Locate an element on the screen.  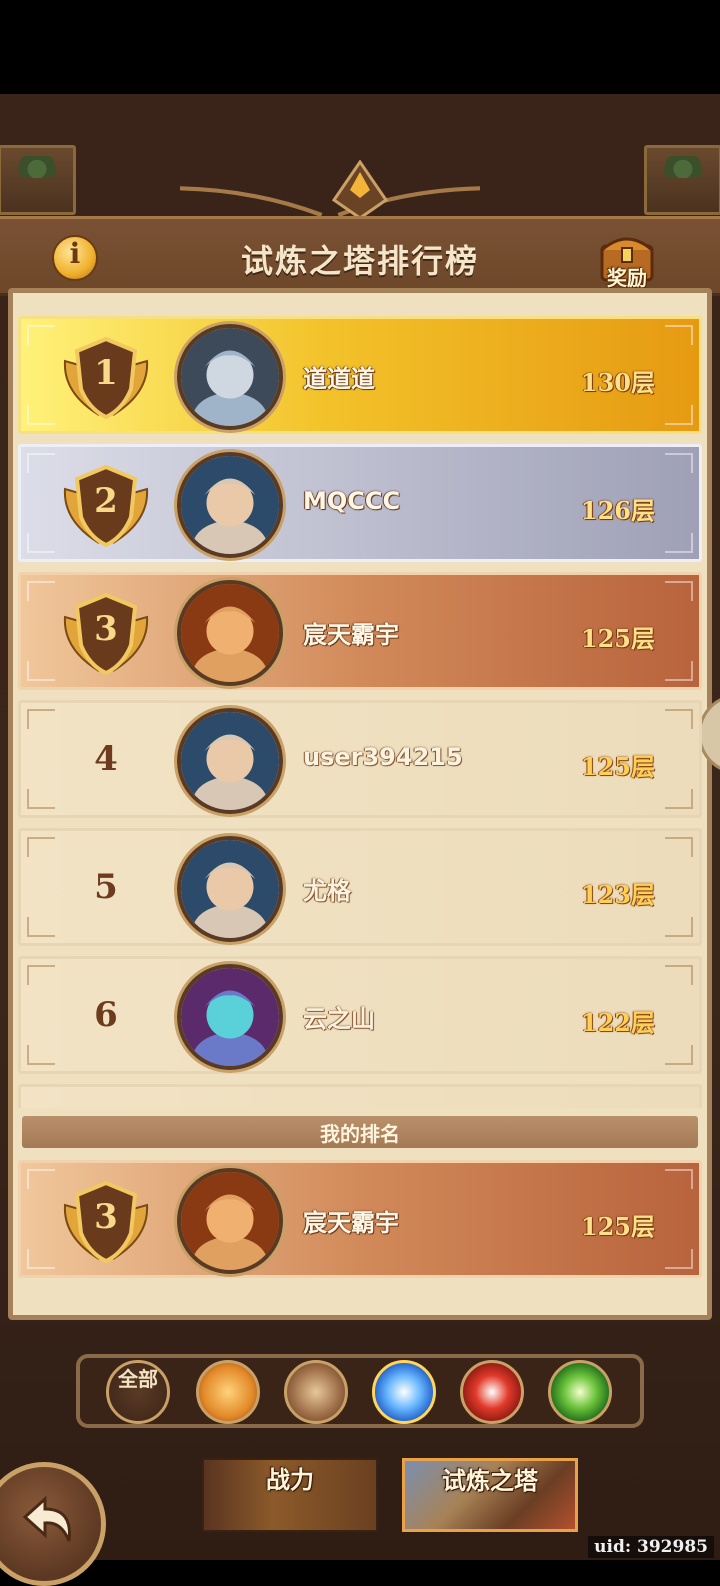
player-name: 尤格 is located at coordinates (327, 891).